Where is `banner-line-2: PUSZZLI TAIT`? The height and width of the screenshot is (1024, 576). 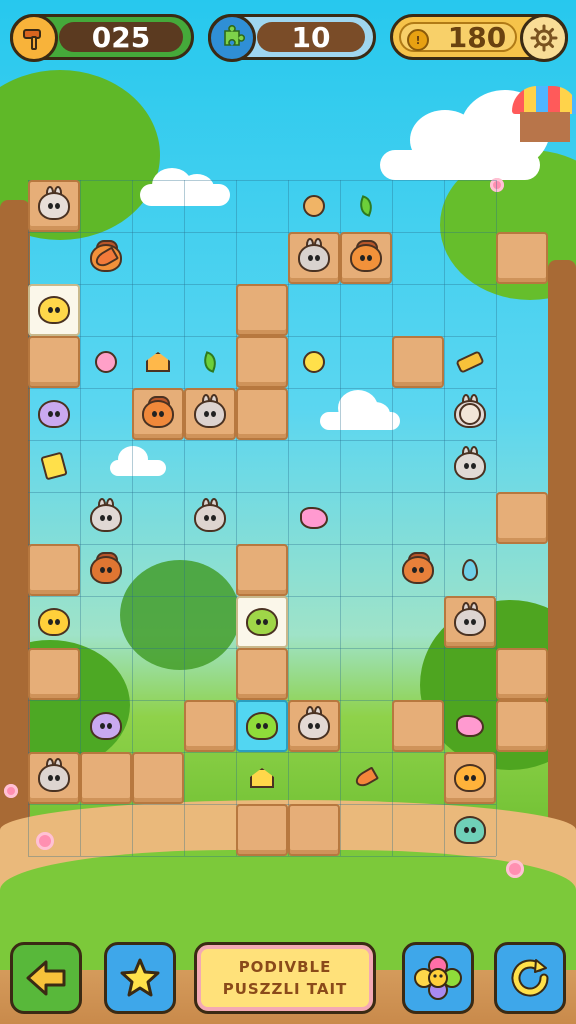
banner-line-2: PUSZZLI TAIT is located at coordinates (285, 989).